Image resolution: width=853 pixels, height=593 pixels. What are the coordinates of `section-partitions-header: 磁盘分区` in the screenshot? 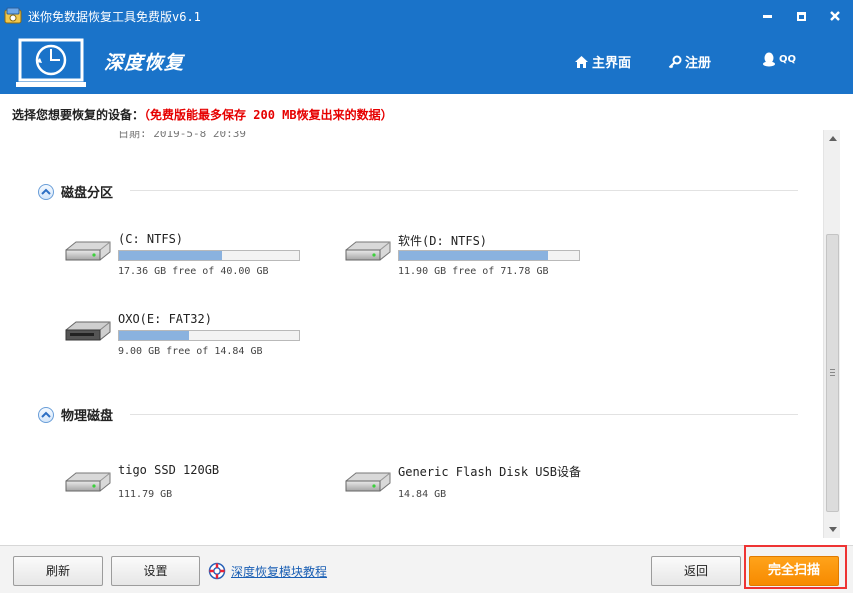 It's located at (75, 191).